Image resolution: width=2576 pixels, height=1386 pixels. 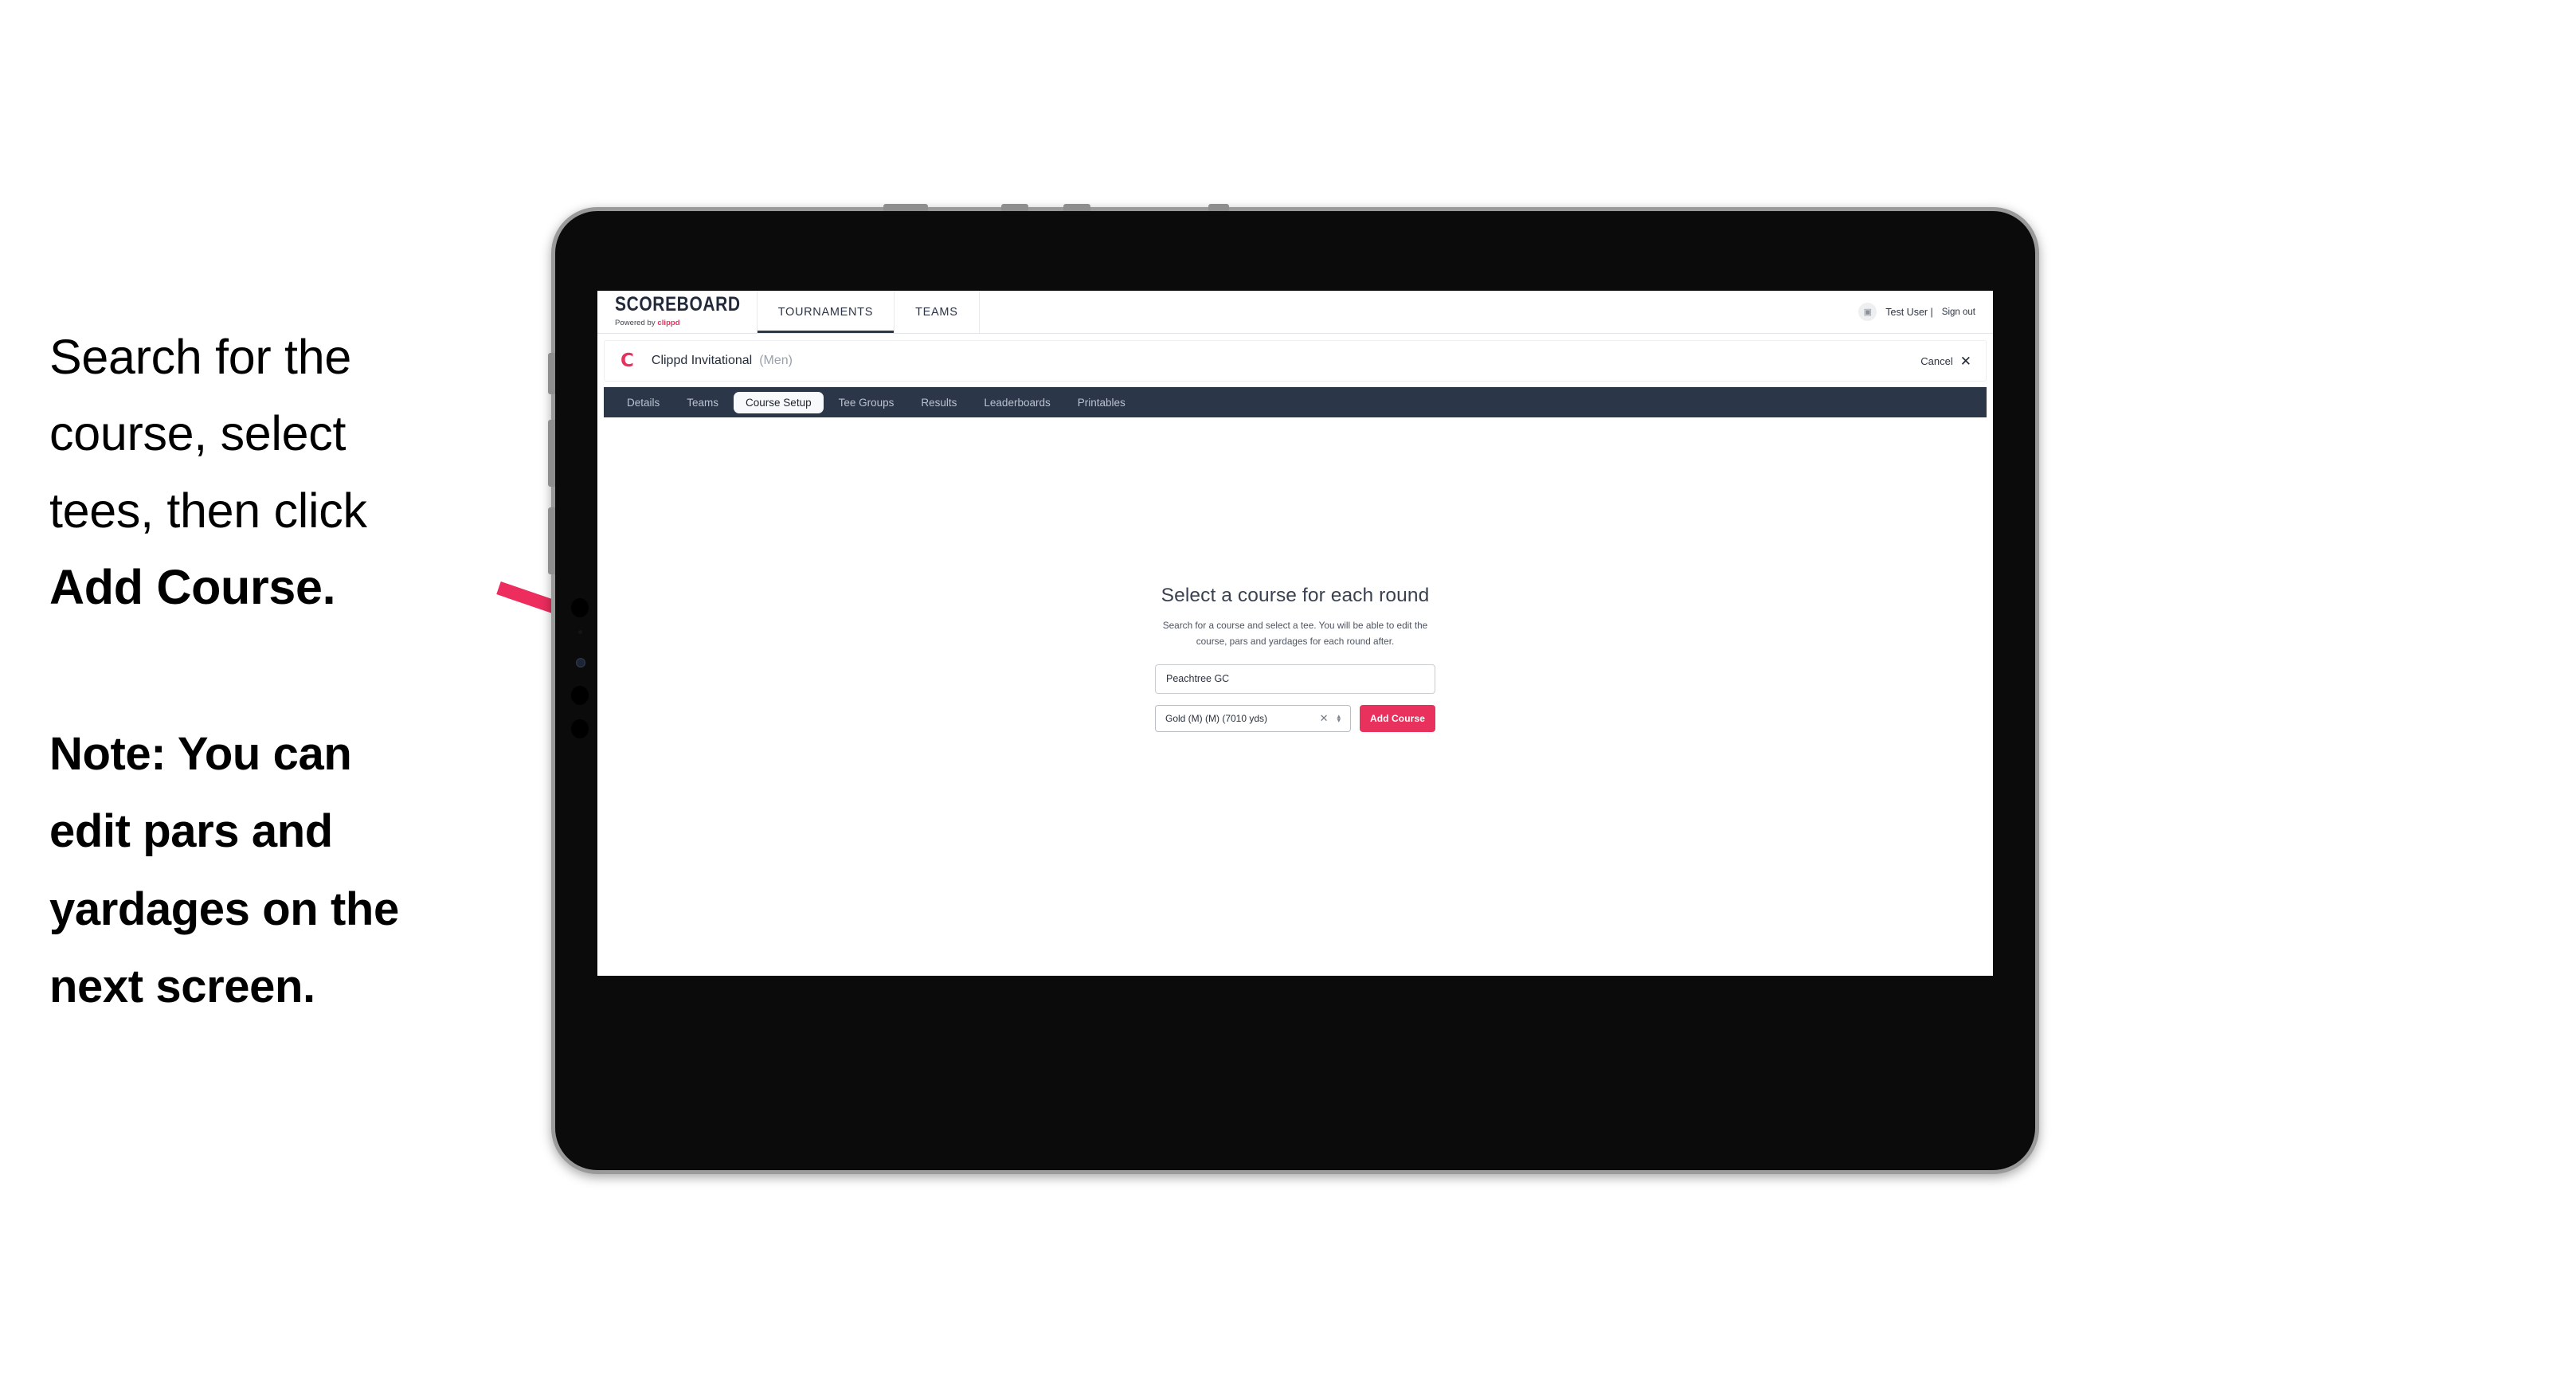 I want to click on tab-tee-groups: Tee Groups, so click(x=866, y=402).